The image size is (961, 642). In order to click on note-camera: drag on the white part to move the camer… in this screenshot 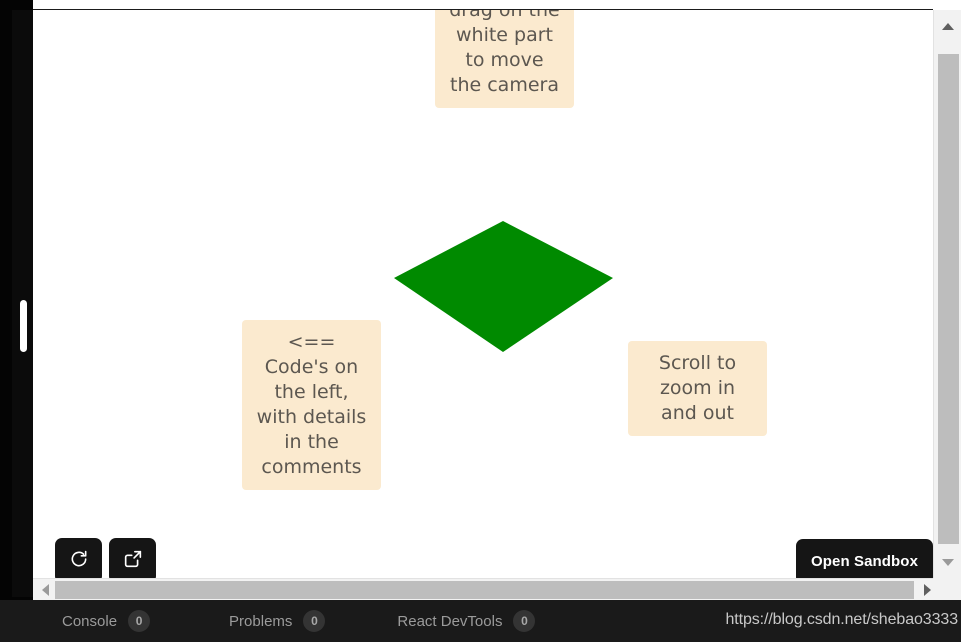, I will do `click(504, 59)`.